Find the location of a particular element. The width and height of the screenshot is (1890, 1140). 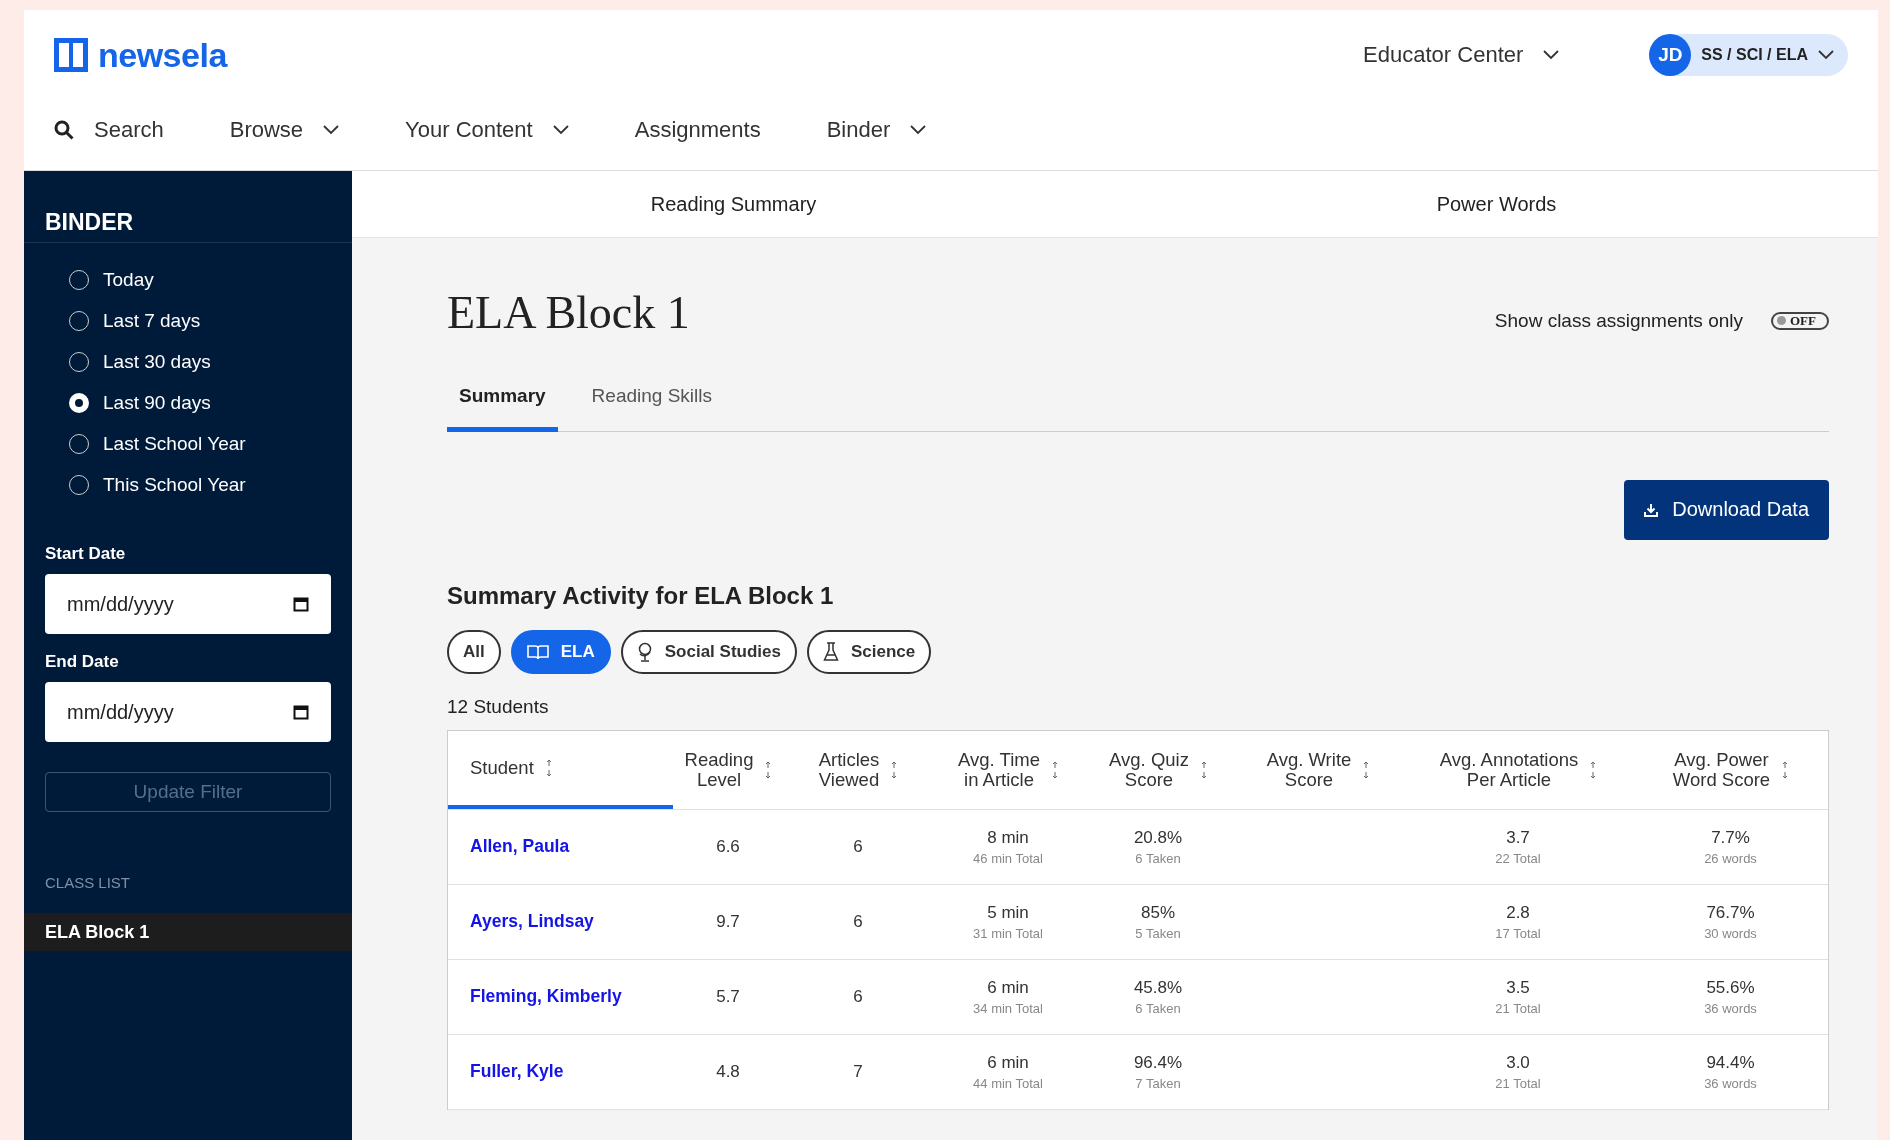

tab: Summary is located at coordinates (502, 403).